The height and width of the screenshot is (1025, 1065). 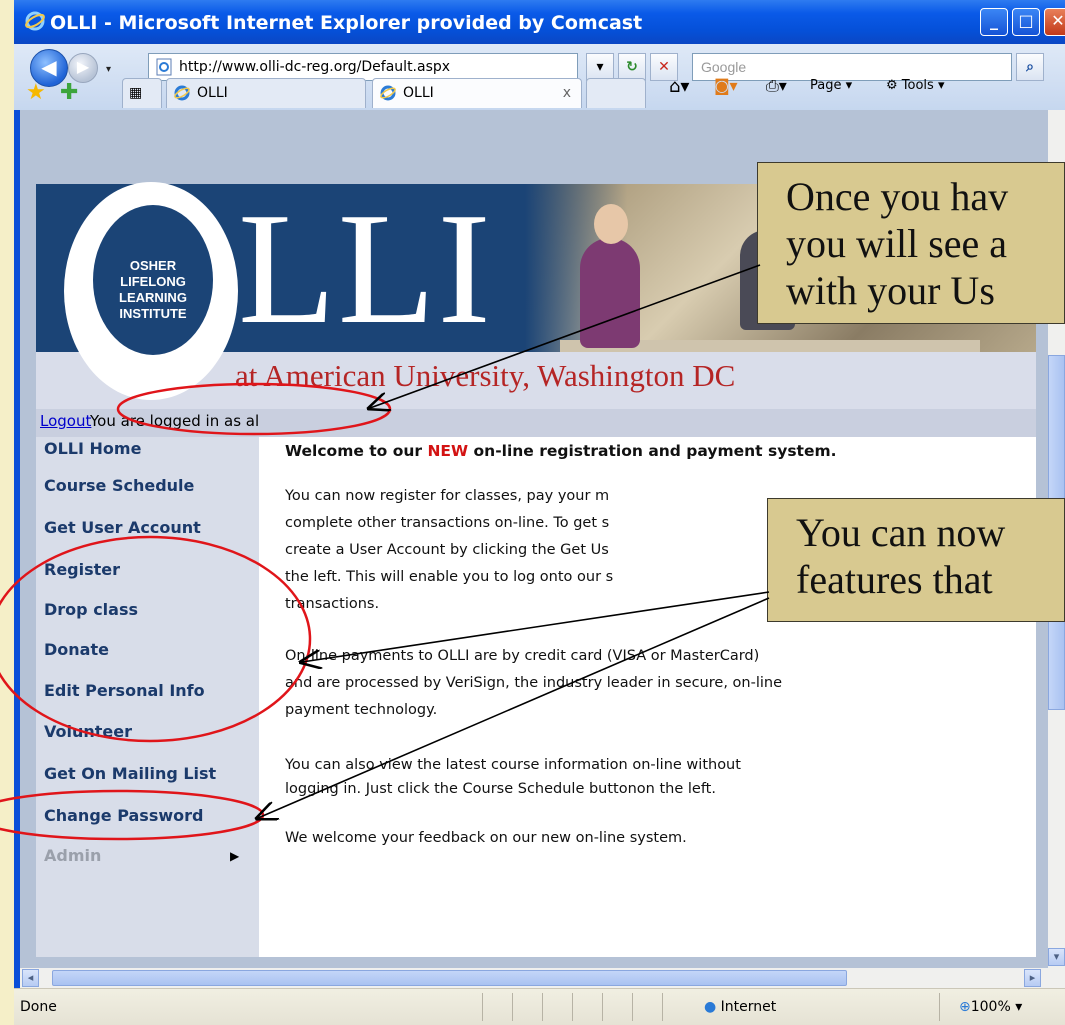 What do you see at coordinates (314, 67) in the screenshot?
I see `url-text: http://www.olli-dc-reg.org/Default.aspx` at bounding box center [314, 67].